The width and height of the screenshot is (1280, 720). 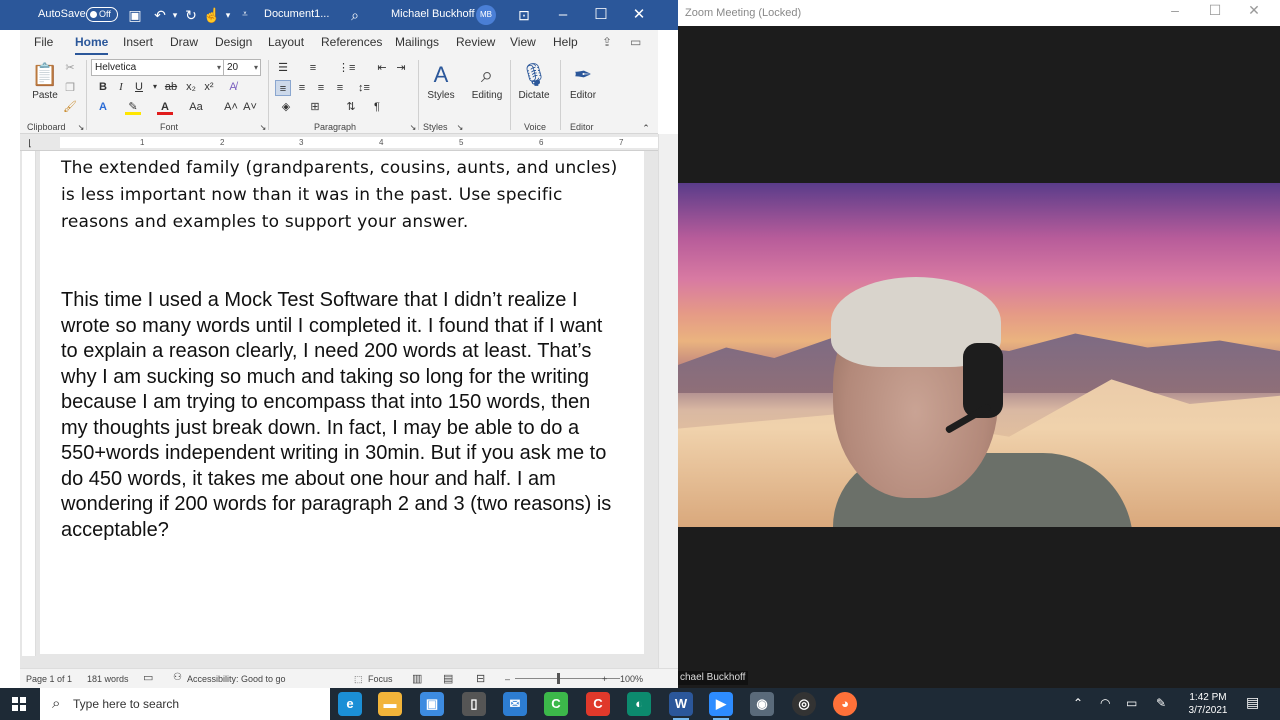 What do you see at coordinates (92, 45) in the screenshot?
I see `tab-home: Home` at bounding box center [92, 45].